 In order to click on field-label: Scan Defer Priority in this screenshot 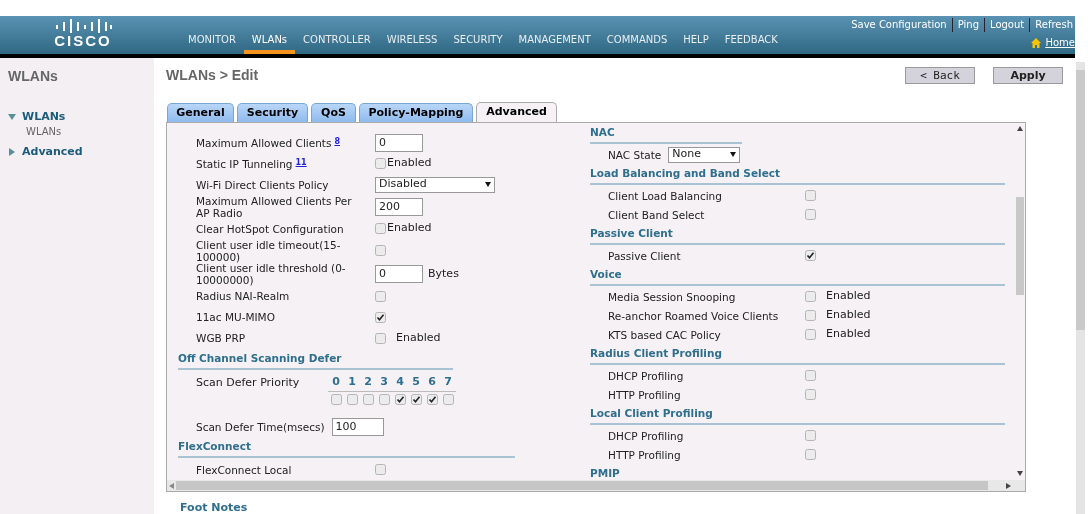, I will do `click(248, 382)`.